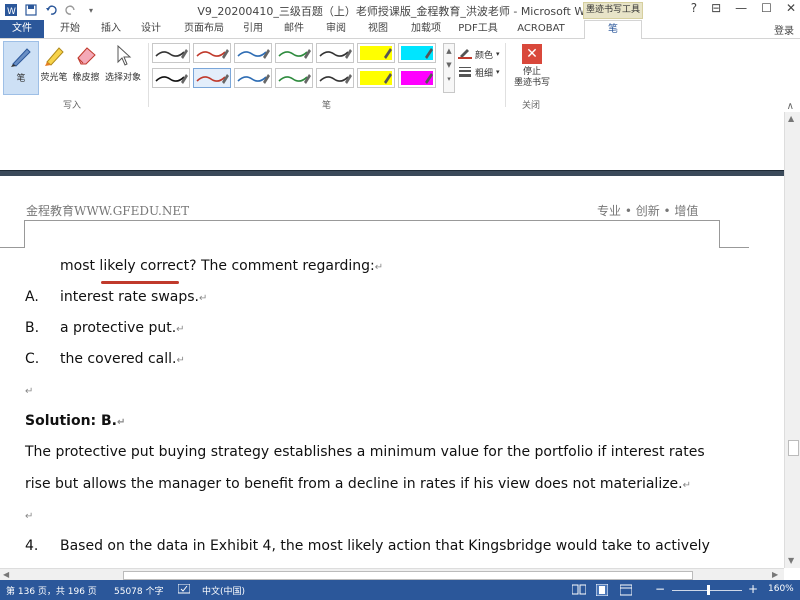 The width and height of the screenshot is (800, 600). I want to click on pen-tool-button: 笔, so click(21, 68).